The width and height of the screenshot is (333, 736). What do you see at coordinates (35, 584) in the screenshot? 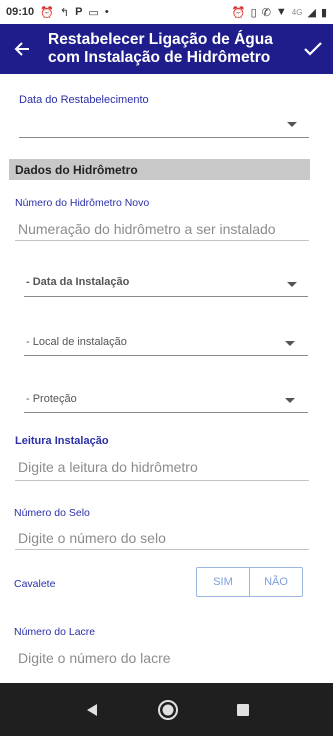
I see `cavalete-label: Cavalete` at bounding box center [35, 584].